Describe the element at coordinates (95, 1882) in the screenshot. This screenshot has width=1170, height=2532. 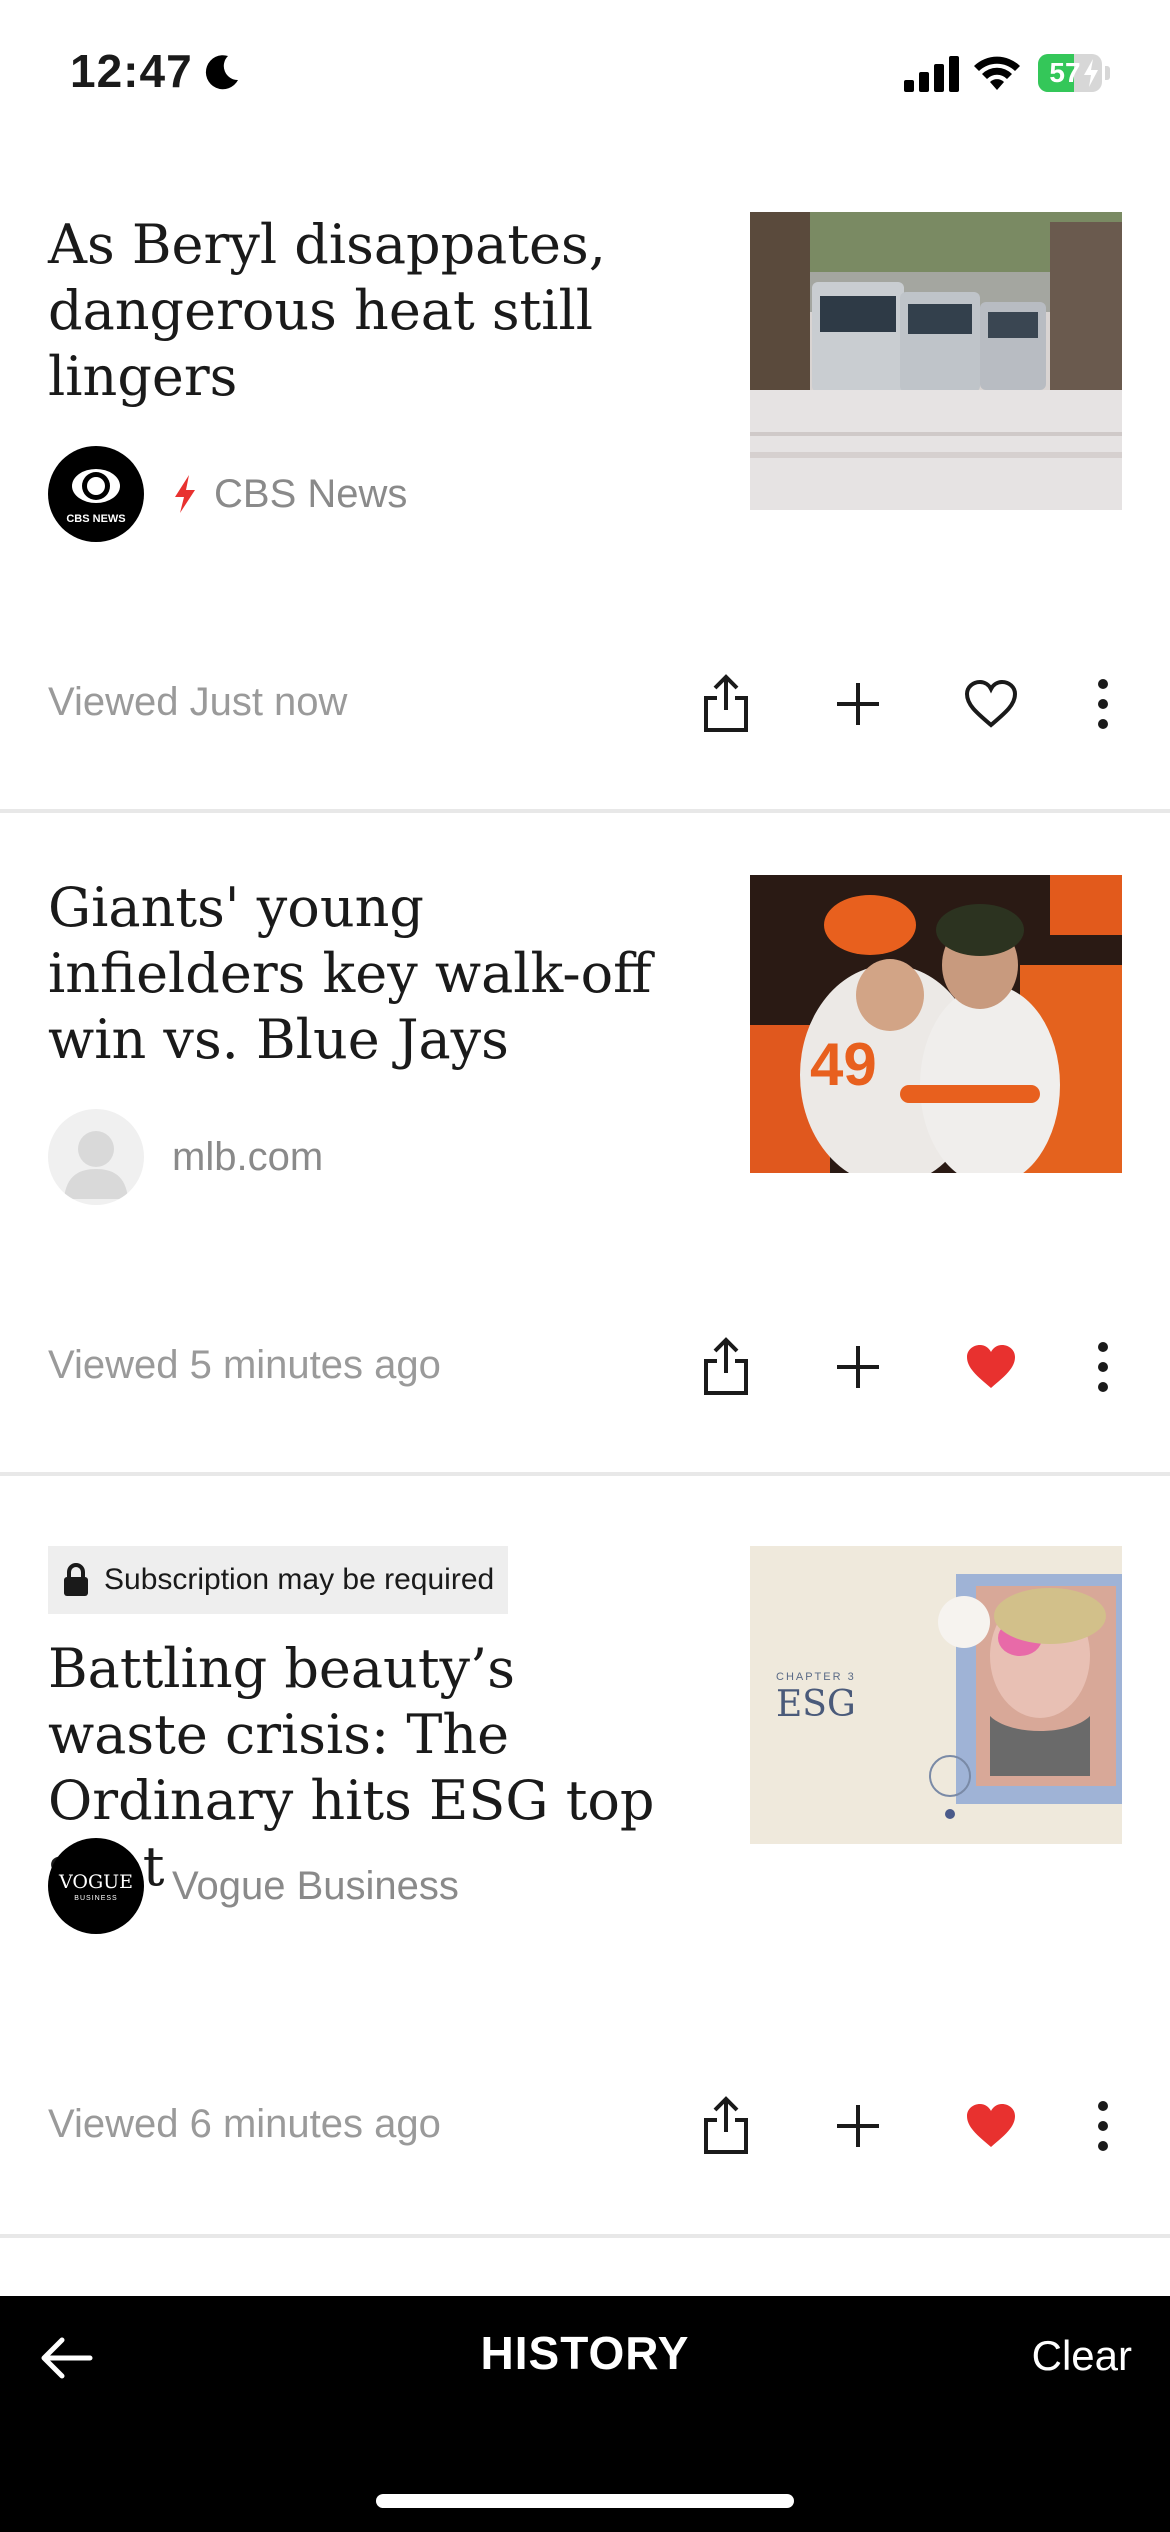
I see `vogue-logo-text: VOGUE` at that location.